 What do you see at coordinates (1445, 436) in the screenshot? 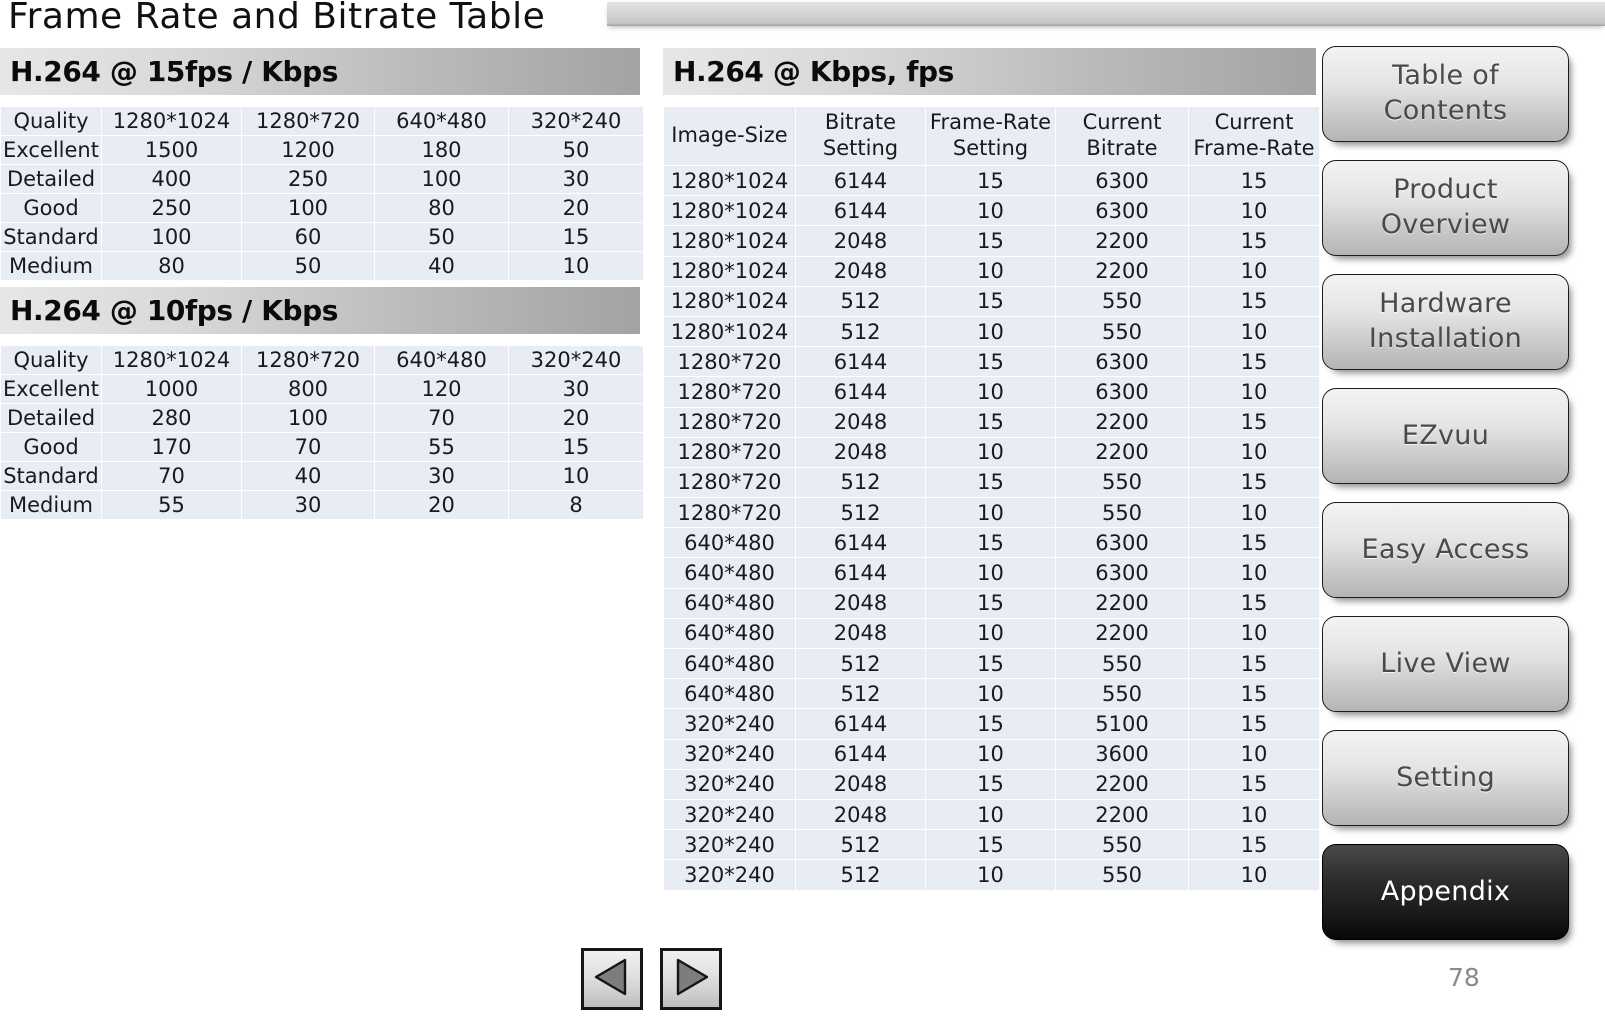
I see `sidebar-item-ezvuu: EZvuu` at bounding box center [1445, 436].